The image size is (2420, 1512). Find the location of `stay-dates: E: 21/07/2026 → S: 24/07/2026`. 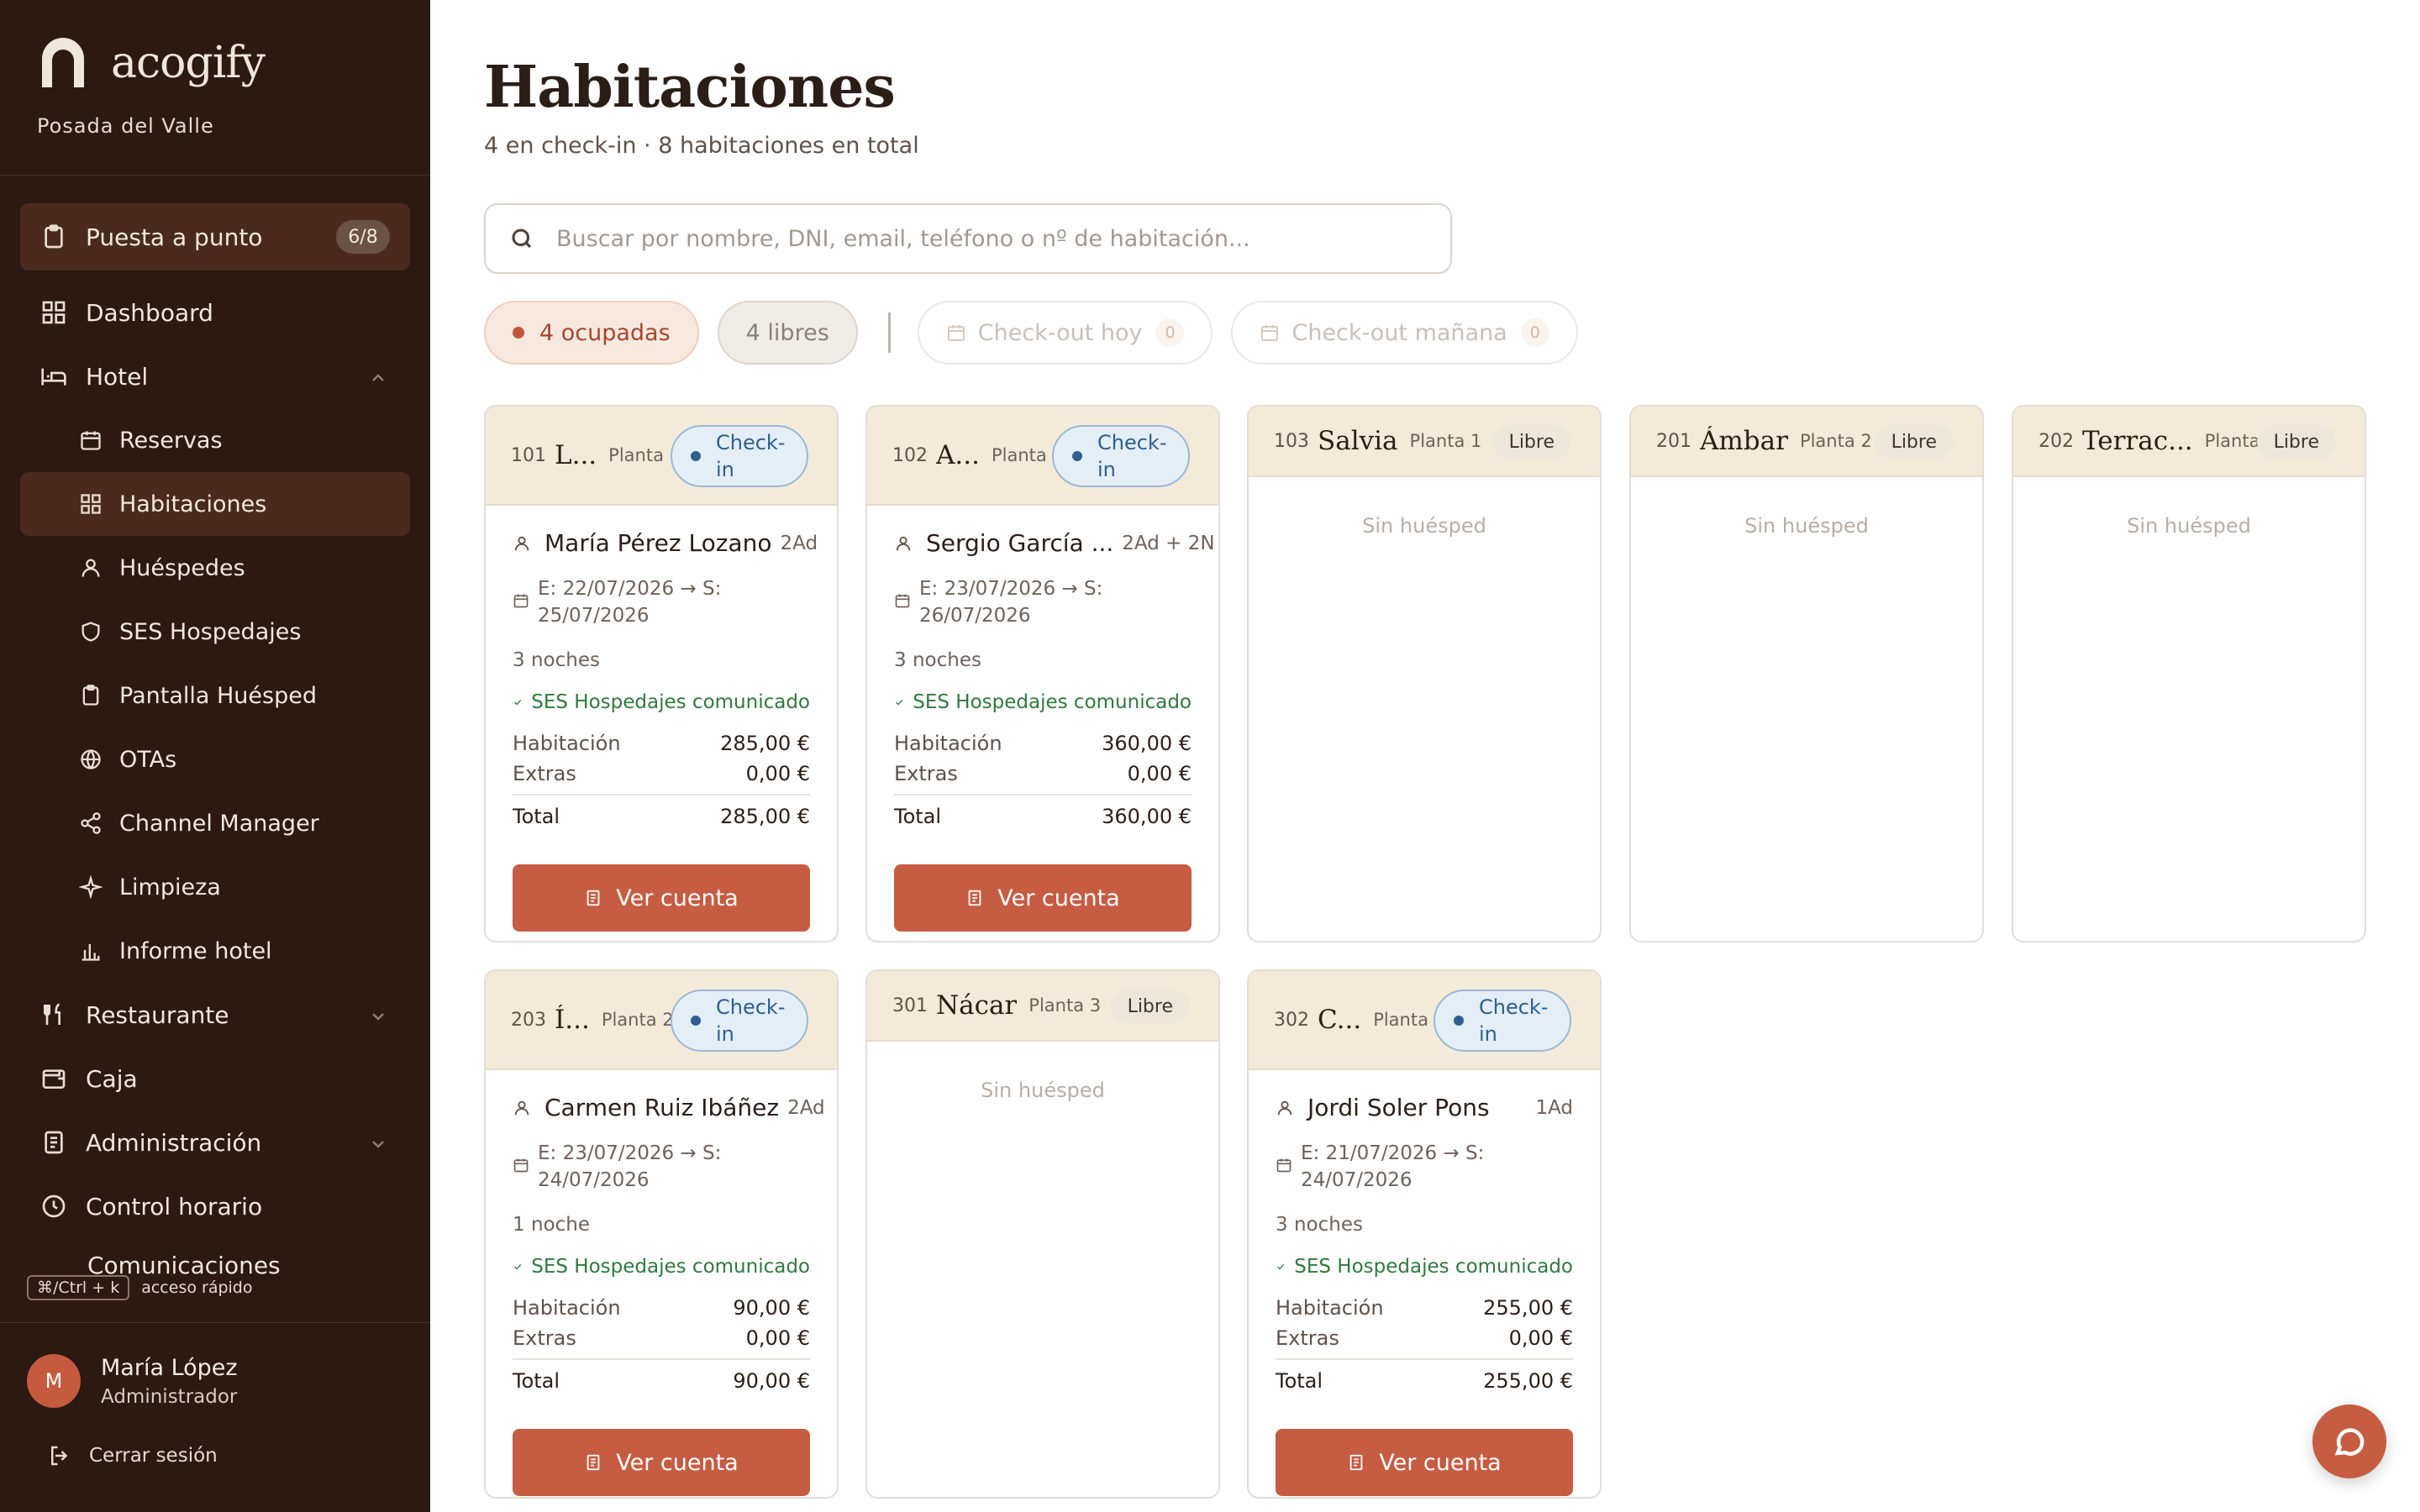

stay-dates: E: 21/07/2026 → S: 24/07/2026 is located at coordinates (1424, 1167).